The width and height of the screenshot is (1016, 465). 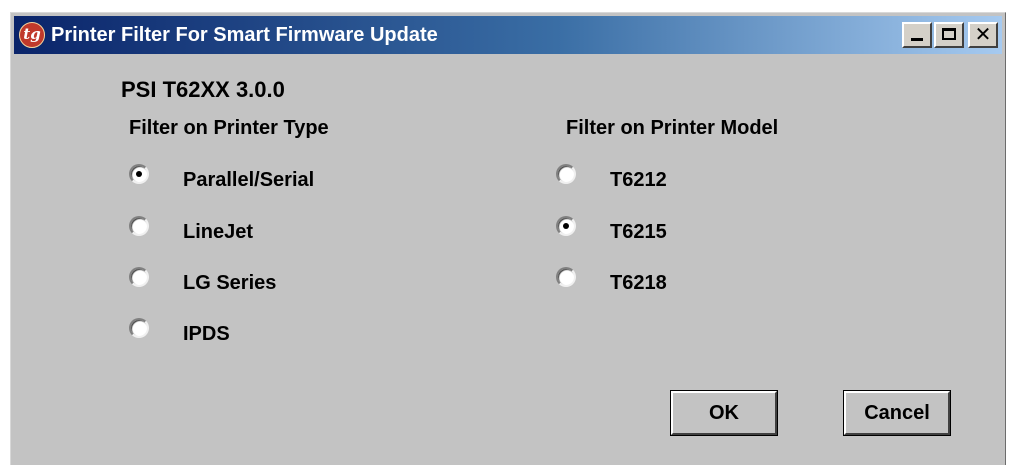 I want to click on radio-option-ipds: IPDS, so click(x=179, y=331).